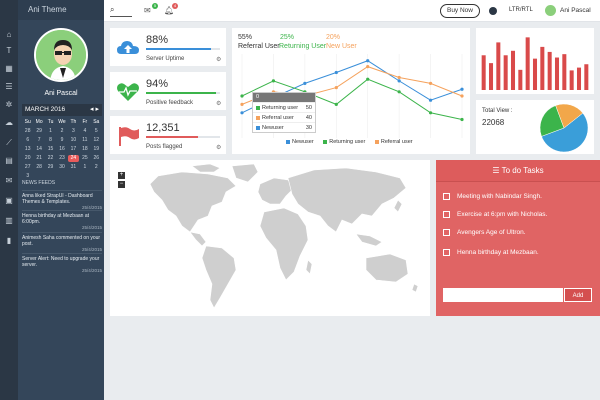 The width and height of the screenshot is (600, 400). Describe the element at coordinates (151, 9) in the screenshot. I see `mail-icon: ✉ 5` at that location.